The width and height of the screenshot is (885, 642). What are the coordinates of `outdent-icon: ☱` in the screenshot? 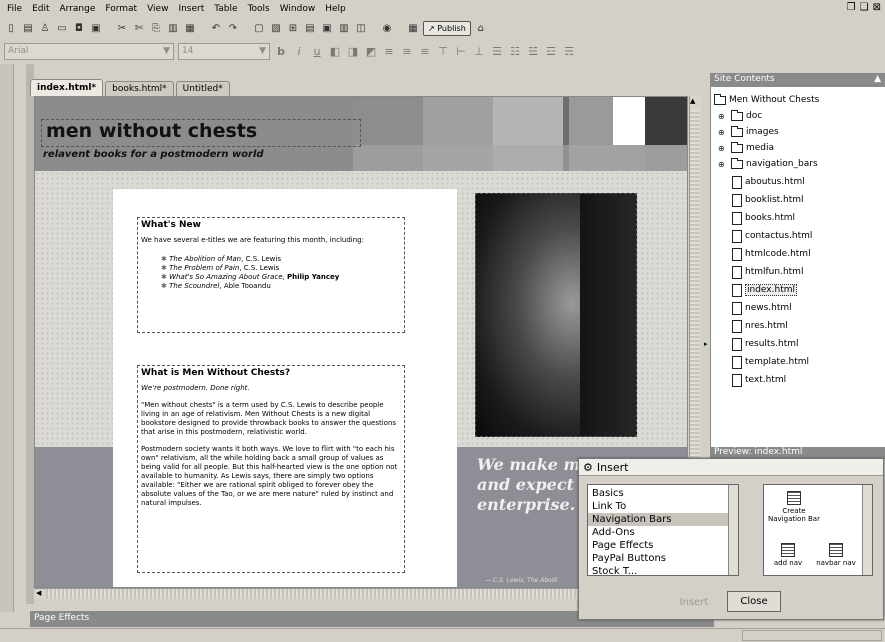 It's located at (533, 51).